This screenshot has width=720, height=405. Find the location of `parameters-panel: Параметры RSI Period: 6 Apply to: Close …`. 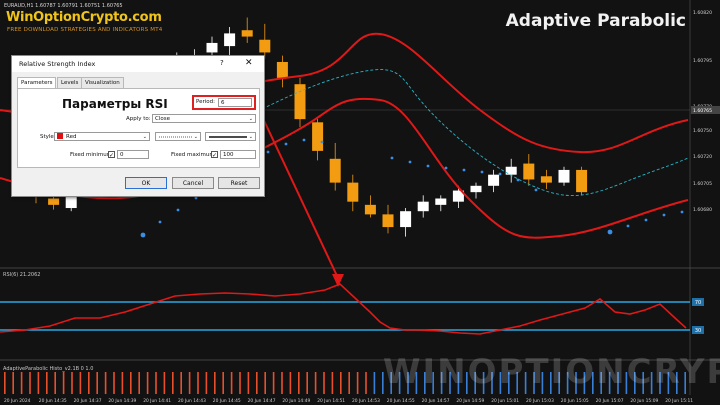

parameters-panel: Параметры RSI Period: 6 Apply to: Close … is located at coordinates (138, 128).